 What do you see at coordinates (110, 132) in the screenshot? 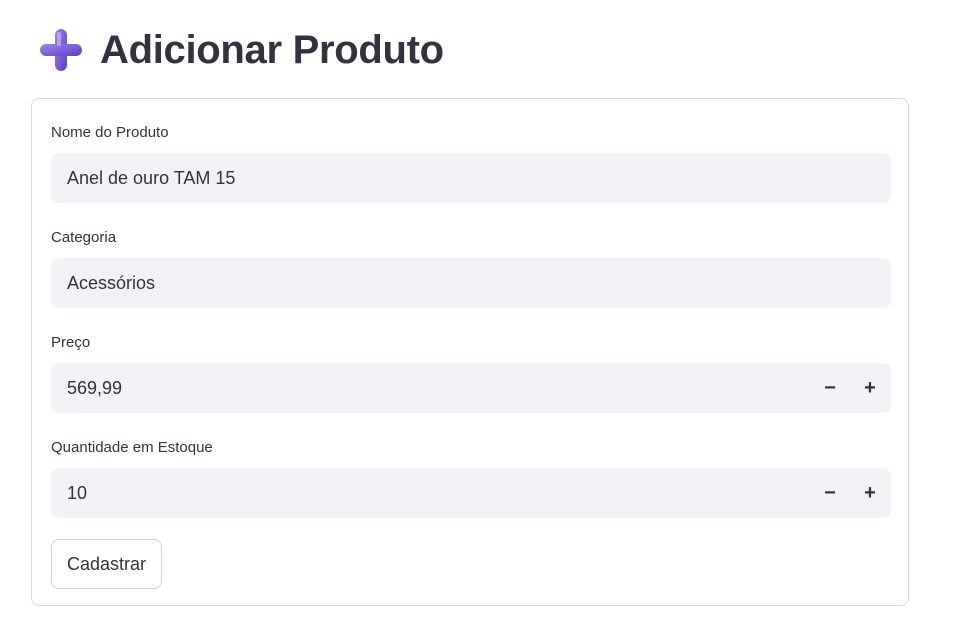
I see `product-name-label: Nome do Produto` at bounding box center [110, 132].